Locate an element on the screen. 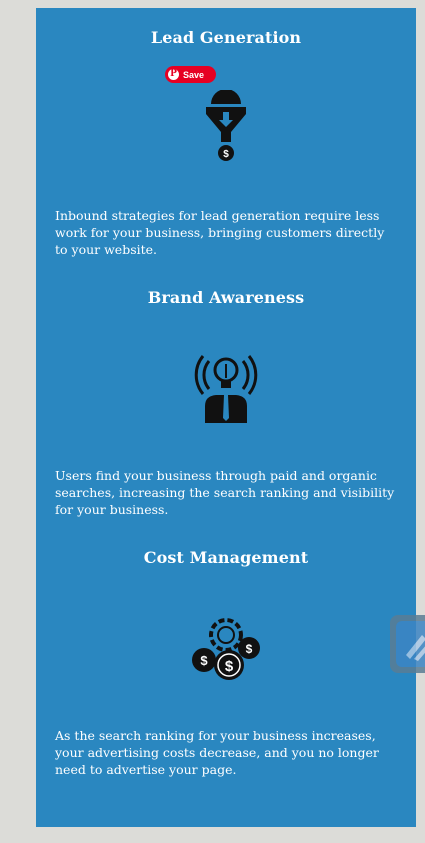 The image size is (425, 843). section-title: Lead Generation is located at coordinates (226, 37).